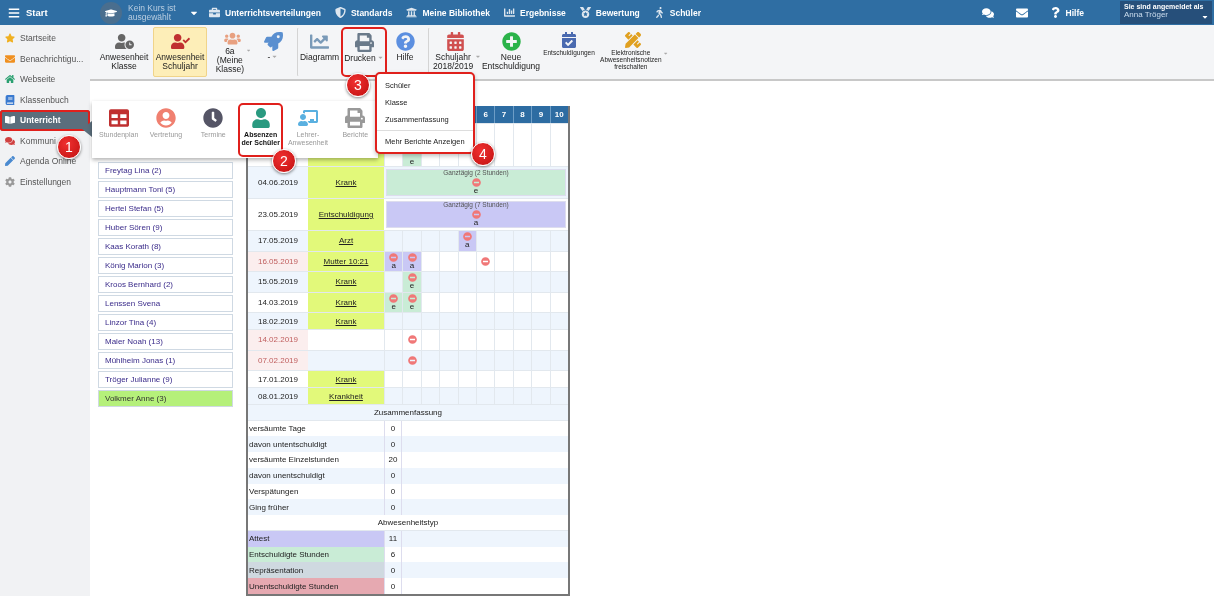  I want to click on summary-label: Verspätungen, so click(274, 492).